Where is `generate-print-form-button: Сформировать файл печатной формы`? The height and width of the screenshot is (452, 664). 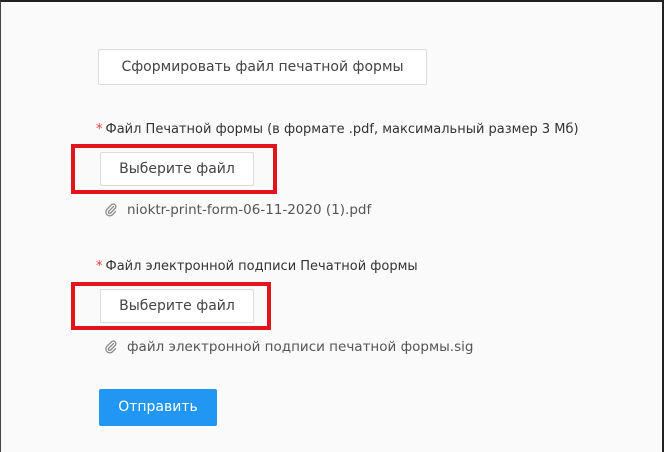
generate-print-form-button: Сформировать файл печатной формы is located at coordinates (262, 67).